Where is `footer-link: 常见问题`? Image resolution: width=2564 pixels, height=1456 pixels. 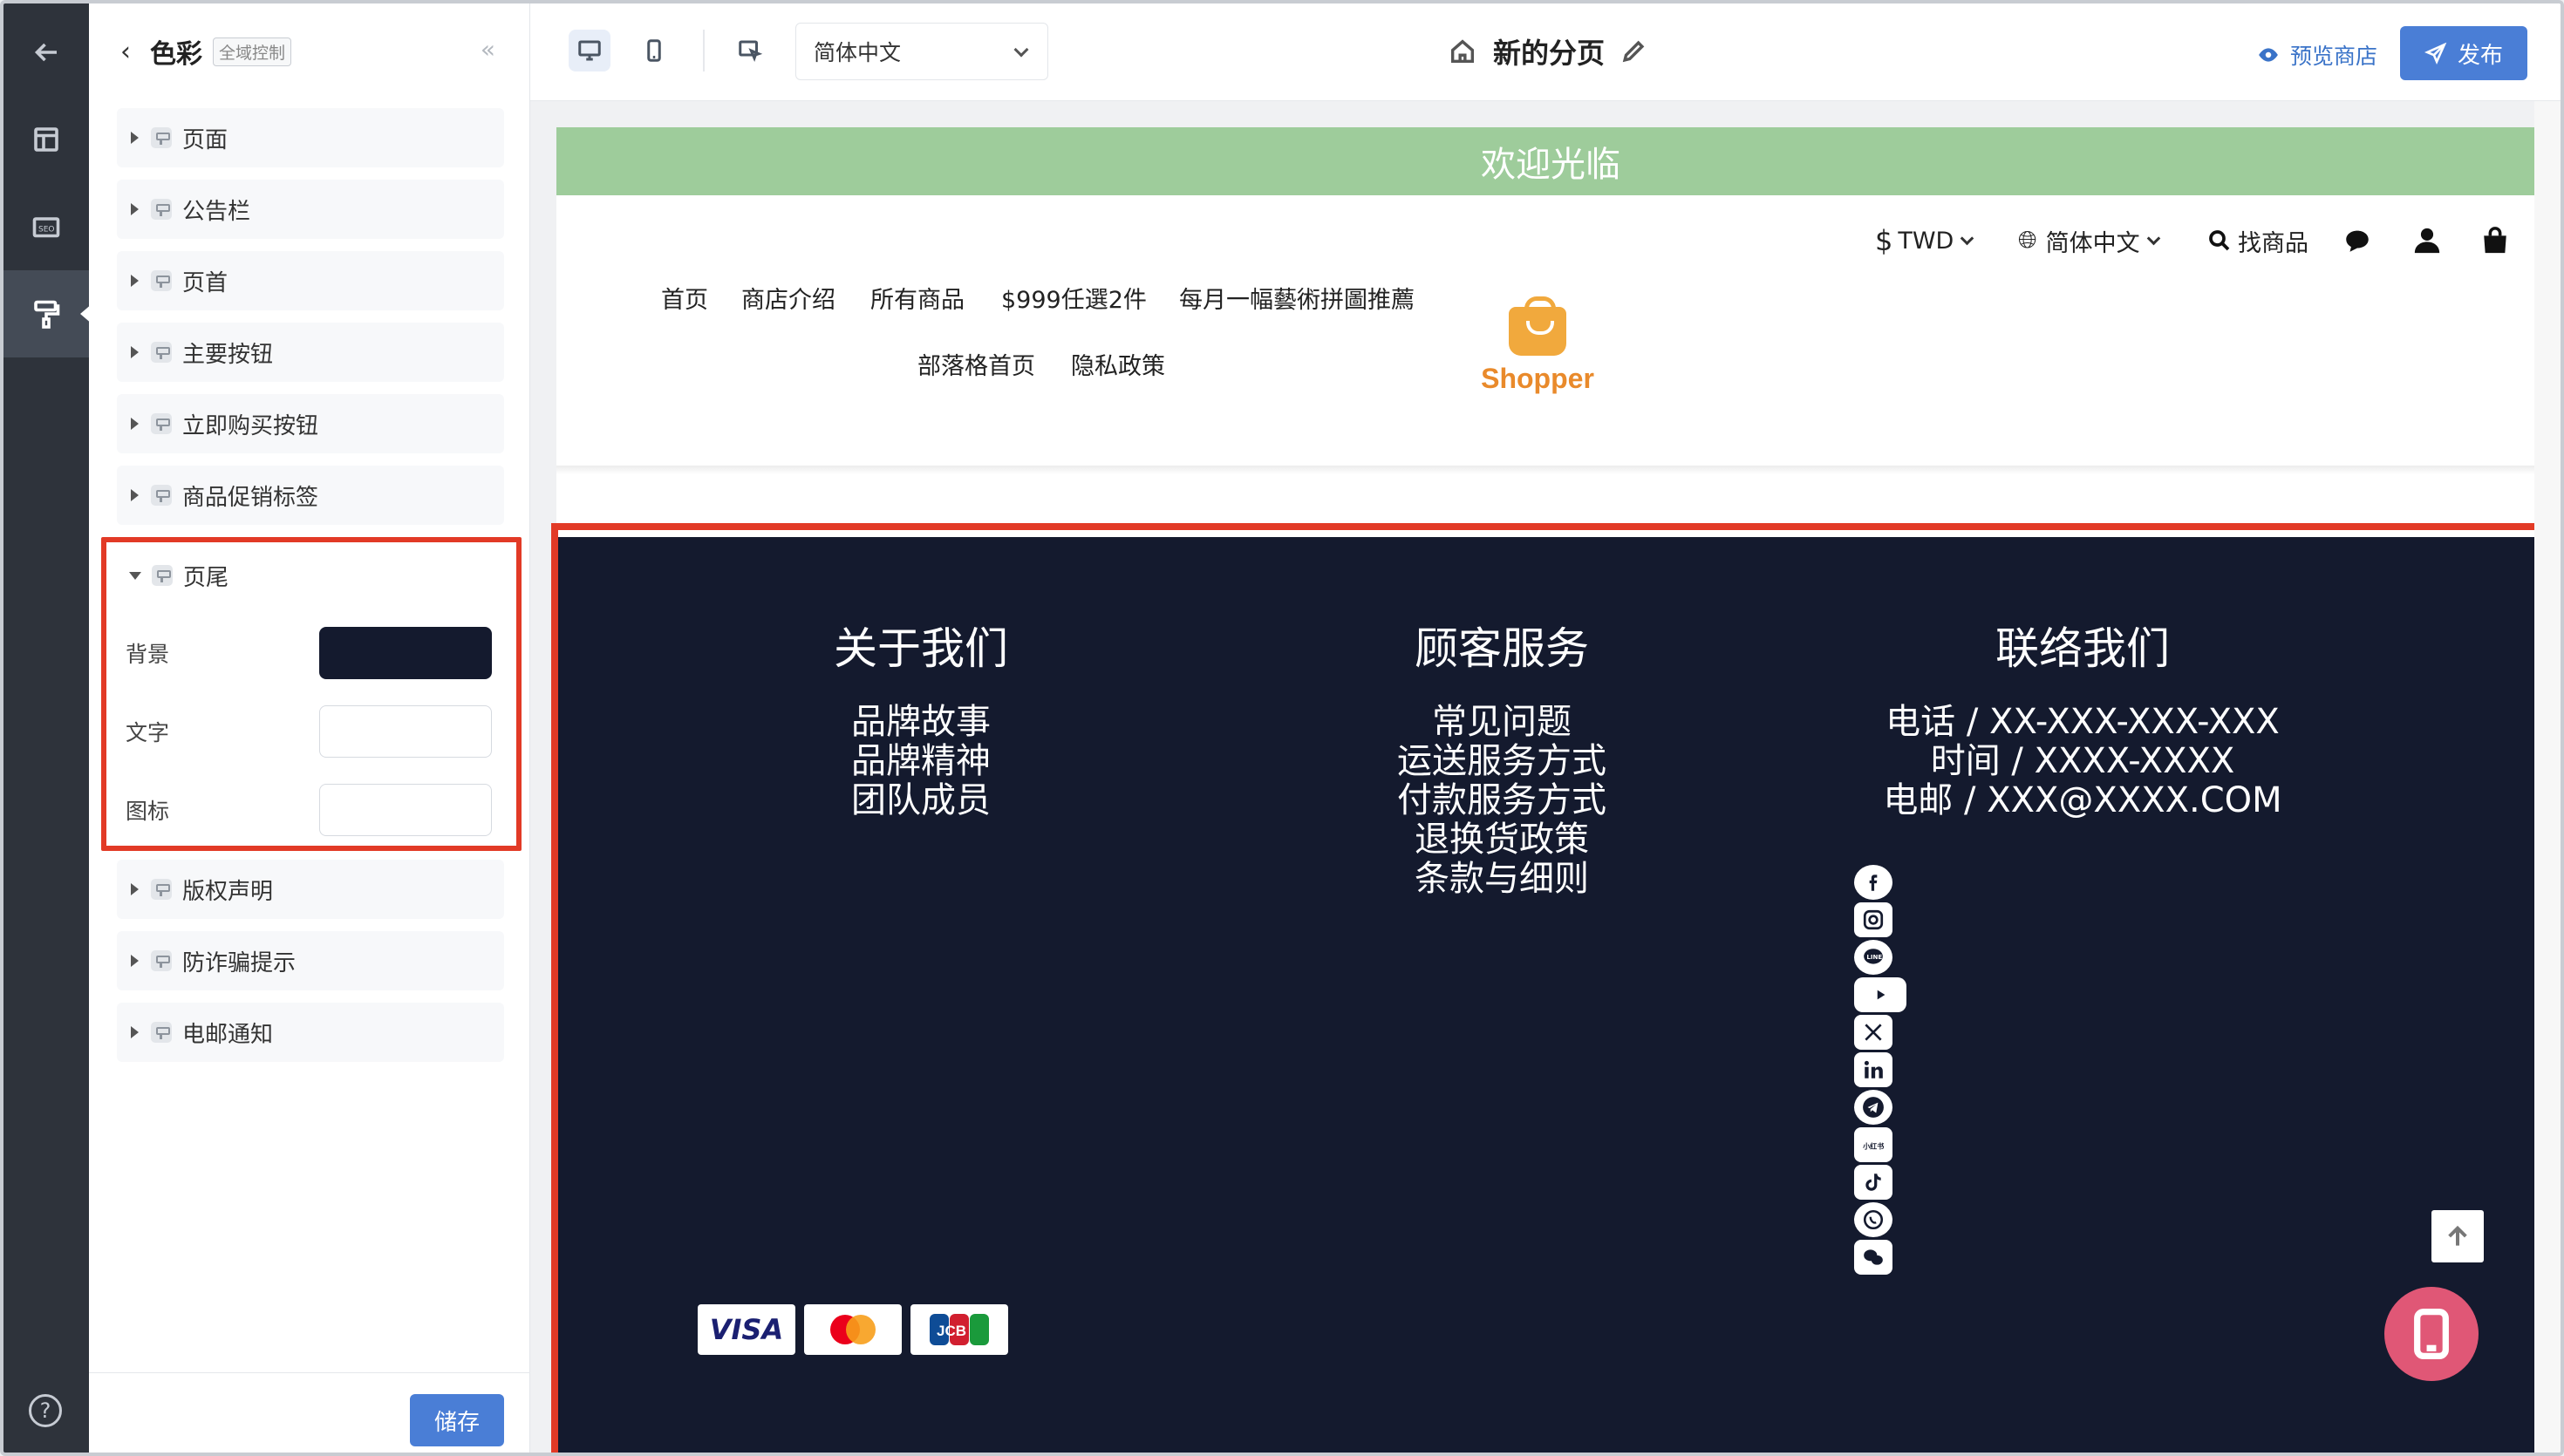
footer-link: 常见问题 is located at coordinates (1502, 722).